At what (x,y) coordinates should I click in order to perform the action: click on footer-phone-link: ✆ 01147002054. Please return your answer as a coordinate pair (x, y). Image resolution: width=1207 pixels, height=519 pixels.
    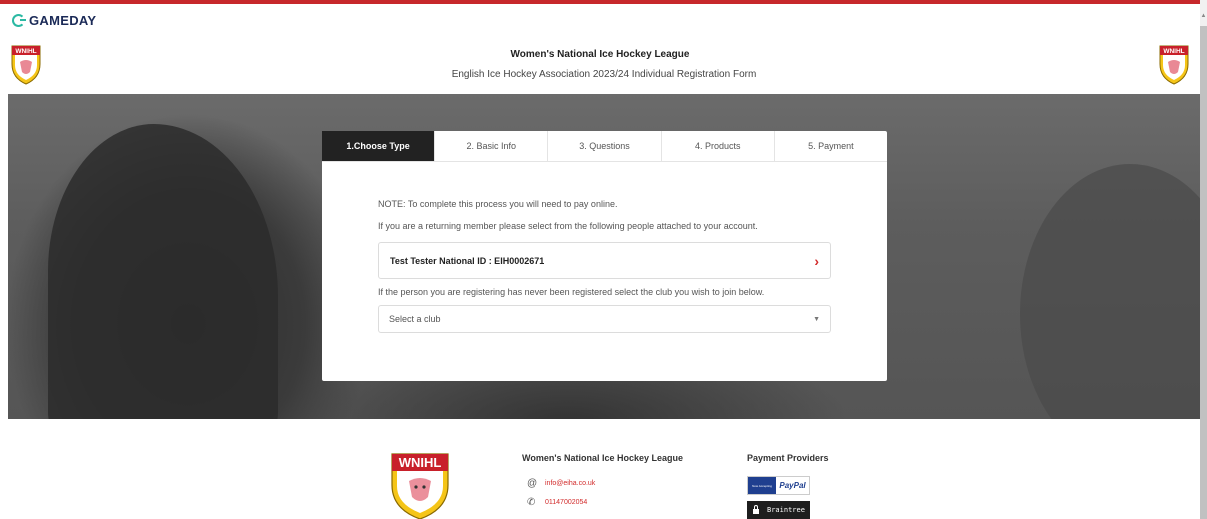
    Looking at the image, I should click on (557, 502).